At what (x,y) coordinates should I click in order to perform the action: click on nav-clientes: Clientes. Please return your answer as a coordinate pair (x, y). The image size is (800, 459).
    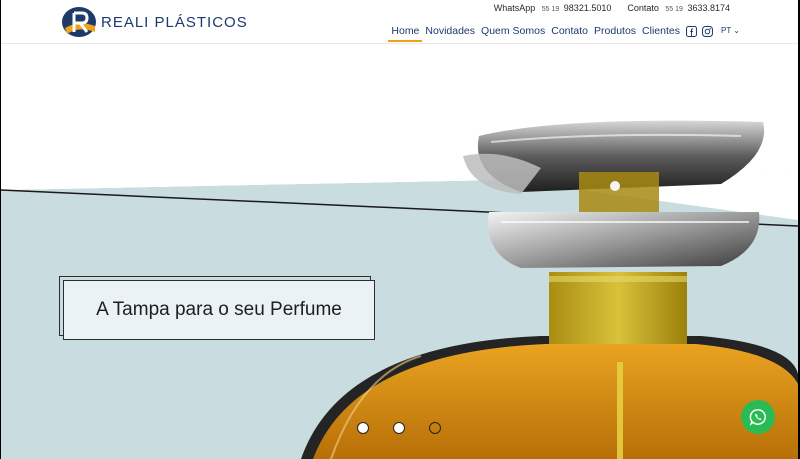
    Looking at the image, I should click on (661, 34).